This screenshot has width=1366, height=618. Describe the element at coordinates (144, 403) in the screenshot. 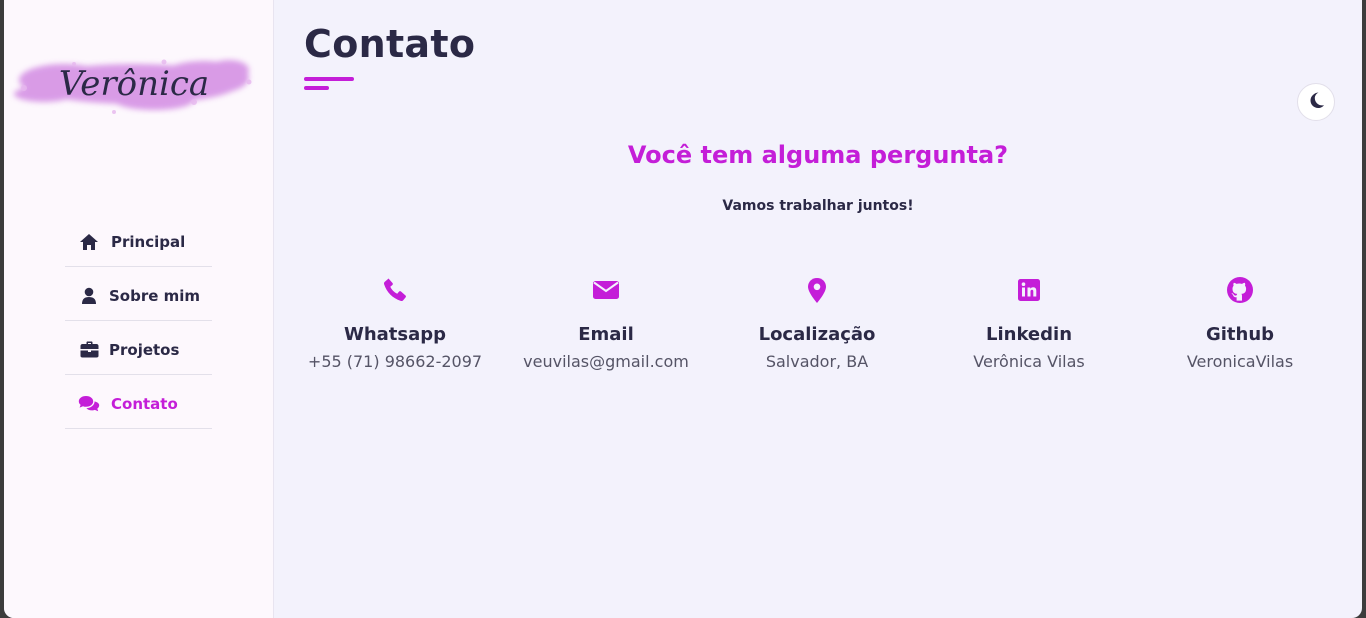

I see `sidebar-item-label: Contato` at that location.